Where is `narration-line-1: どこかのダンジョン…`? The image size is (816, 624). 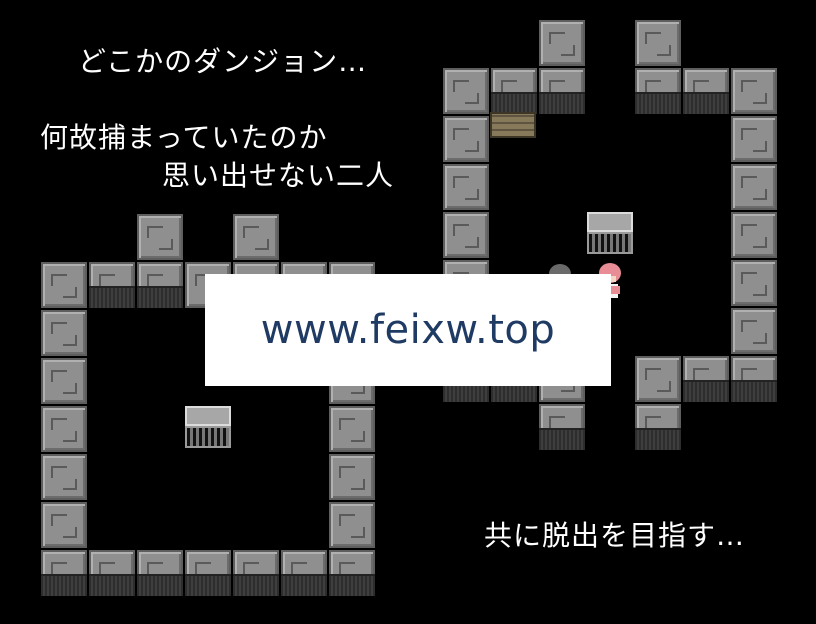
narration-line-1: どこかのダンジョン… is located at coordinates (223, 61).